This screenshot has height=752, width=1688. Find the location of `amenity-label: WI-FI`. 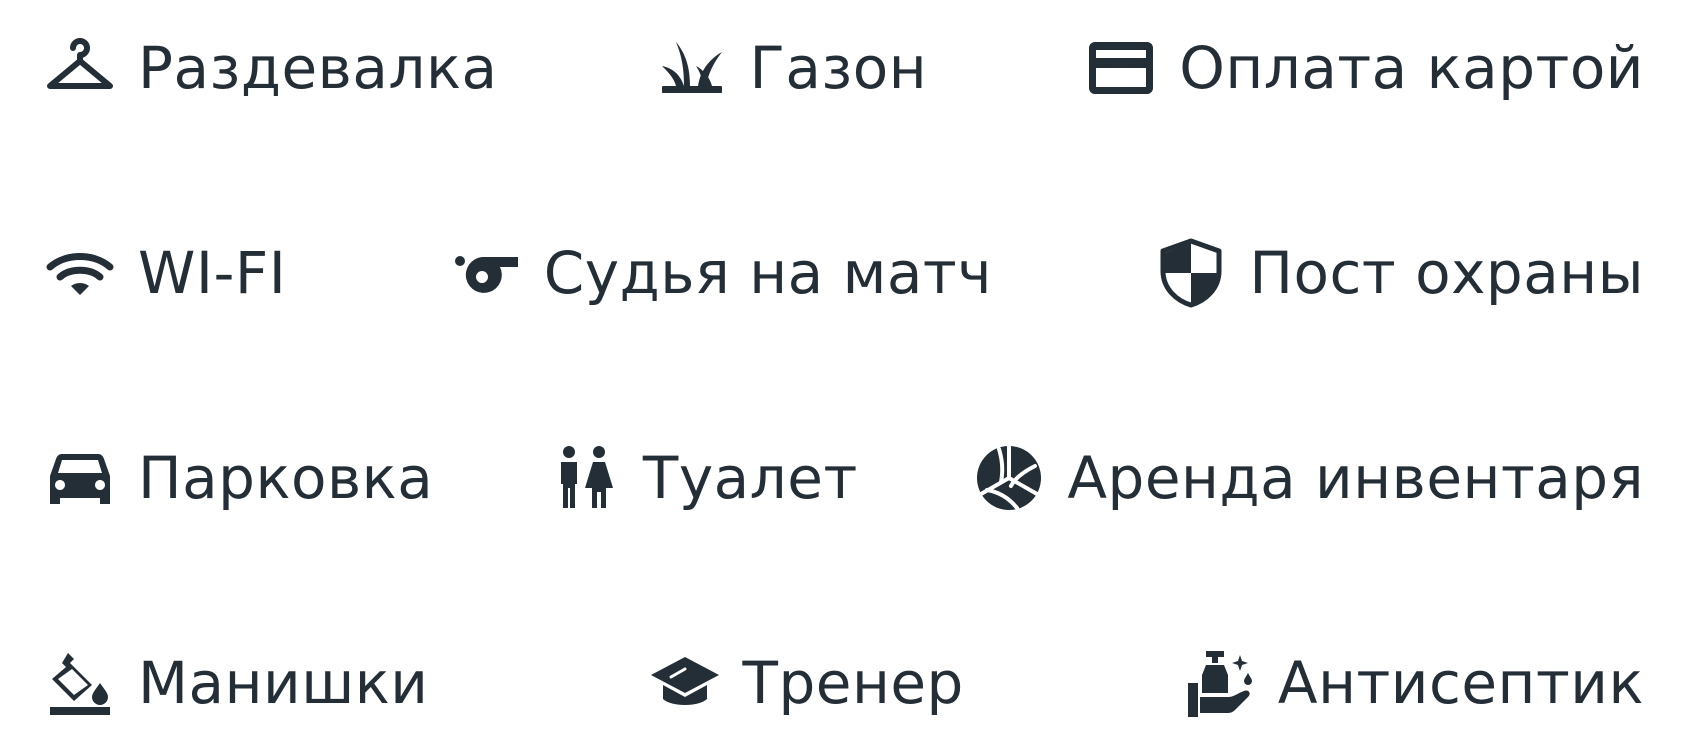

amenity-label: WI-FI is located at coordinates (212, 273).